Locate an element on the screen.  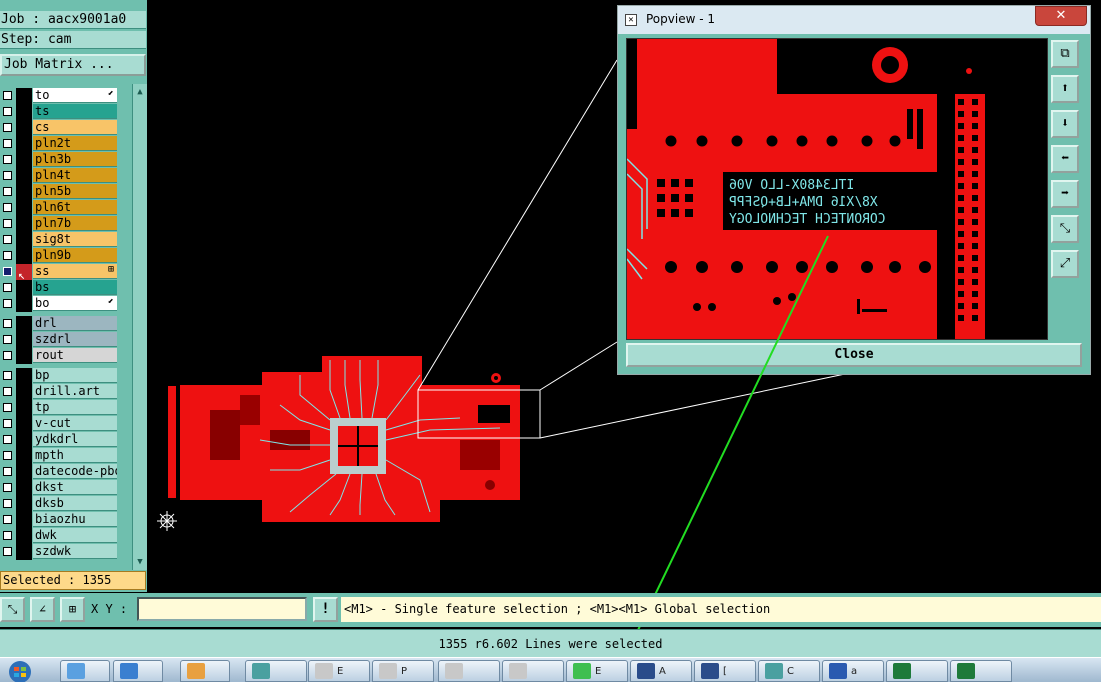
layer-label: to is located at coordinates (75, 95).